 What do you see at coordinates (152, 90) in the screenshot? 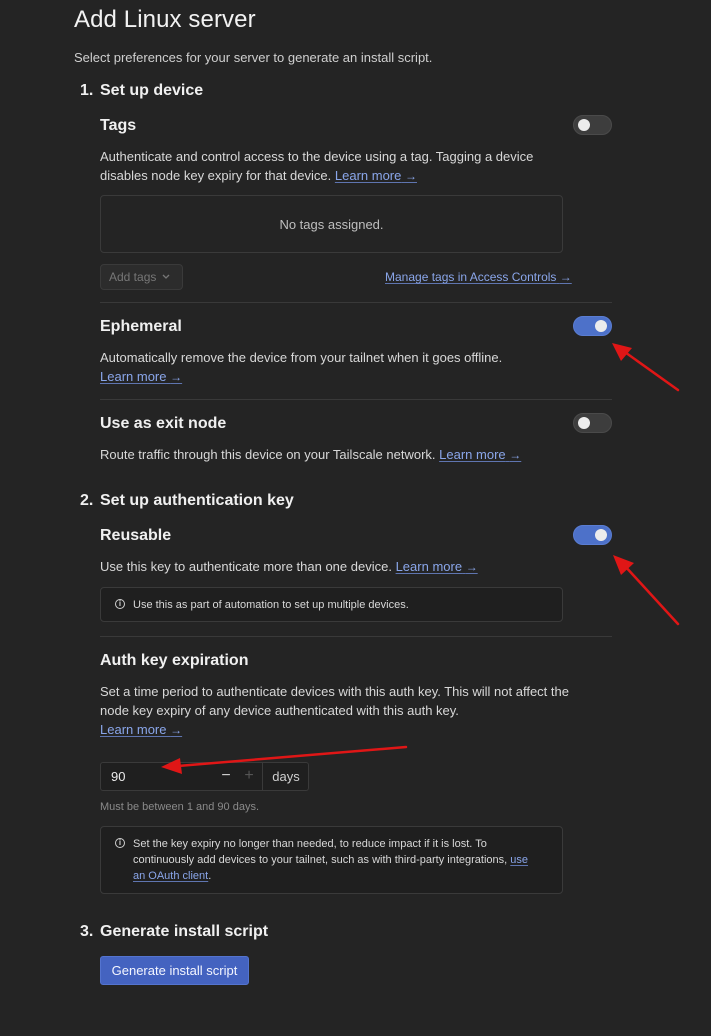
I see `step-title: Set up device` at bounding box center [152, 90].